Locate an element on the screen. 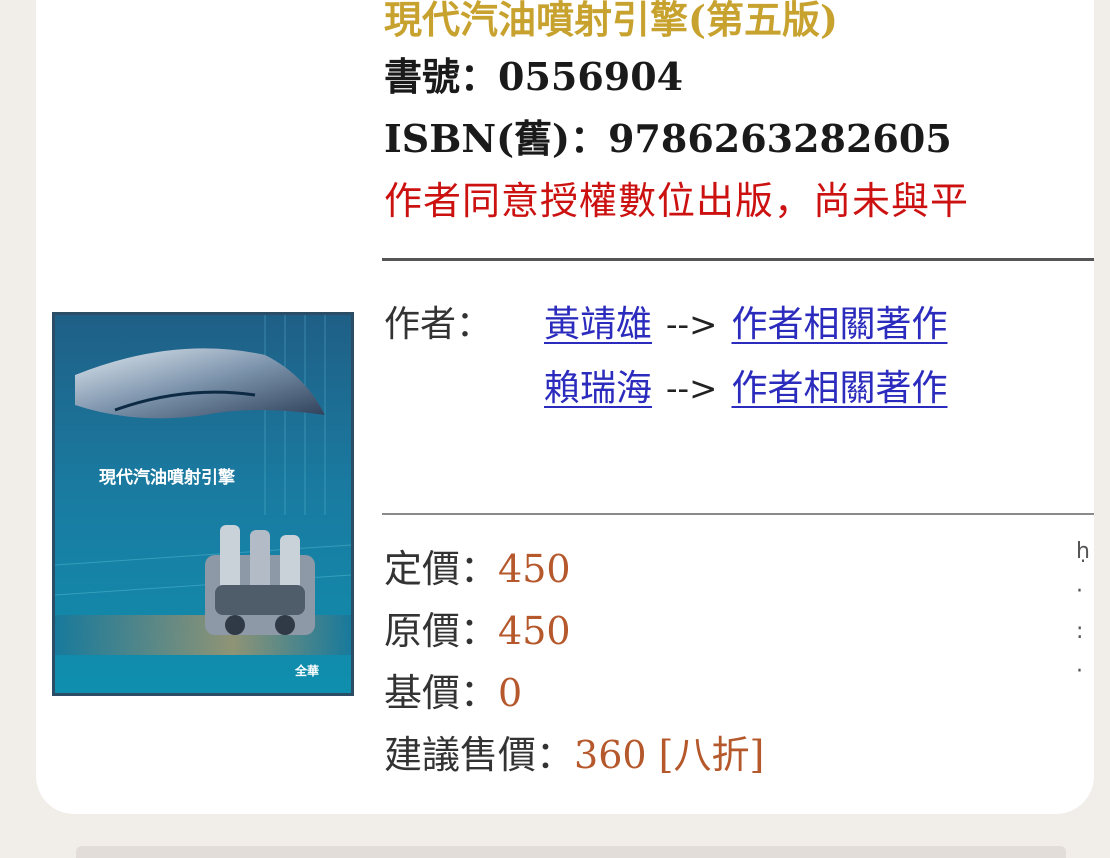  author-row: 作者： 黃靖雄 --> 作者相關著作 is located at coordinates (666, 325).